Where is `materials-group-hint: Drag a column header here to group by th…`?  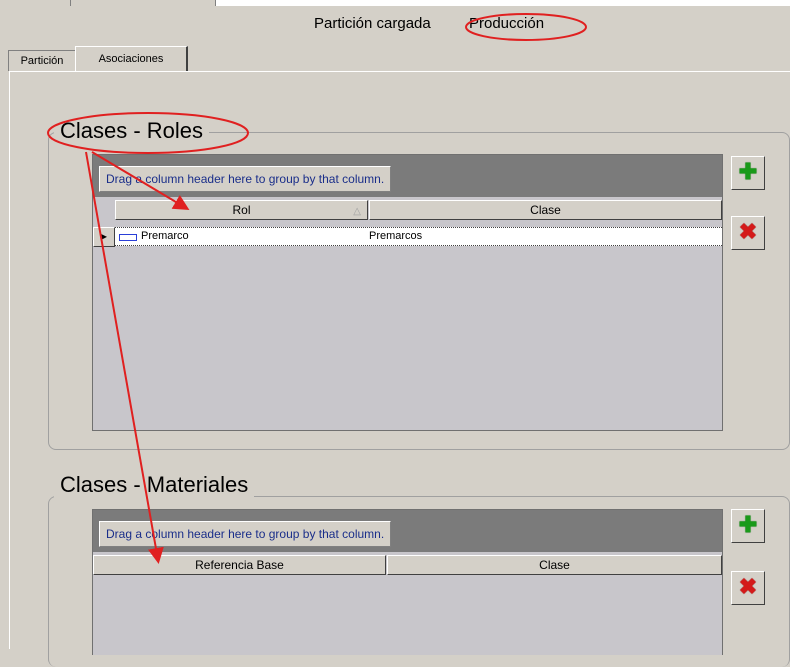
materials-group-hint: Drag a column header here to group by th… is located at coordinates (245, 534).